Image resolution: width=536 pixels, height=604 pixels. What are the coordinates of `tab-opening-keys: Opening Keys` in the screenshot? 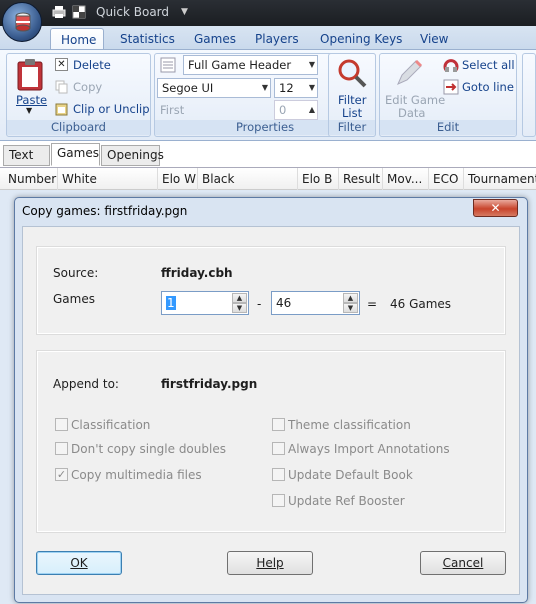 It's located at (361, 39).